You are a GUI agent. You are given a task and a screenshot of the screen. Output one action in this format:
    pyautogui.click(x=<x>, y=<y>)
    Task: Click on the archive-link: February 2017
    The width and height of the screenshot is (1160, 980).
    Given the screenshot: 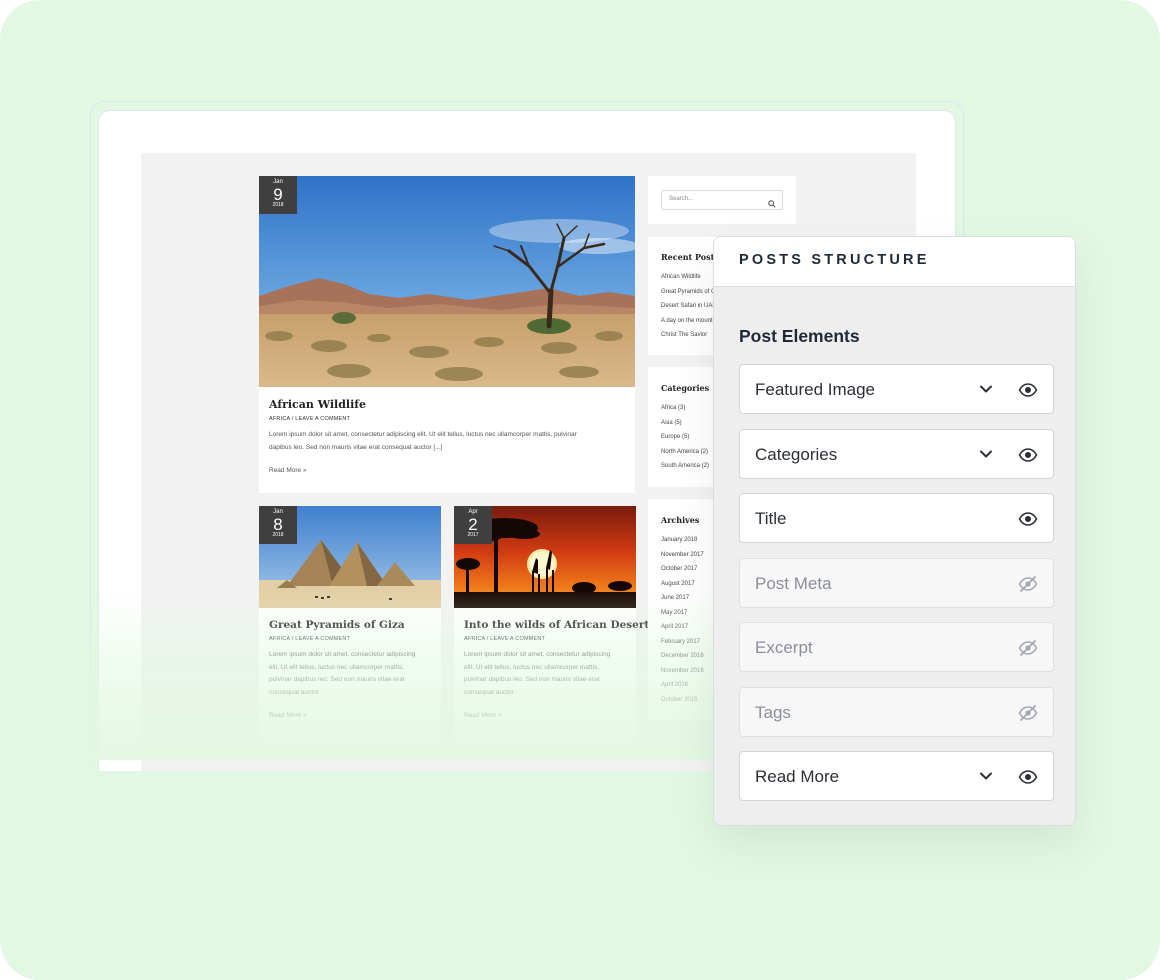 What is the action you would take?
    pyautogui.click(x=682, y=642)
    